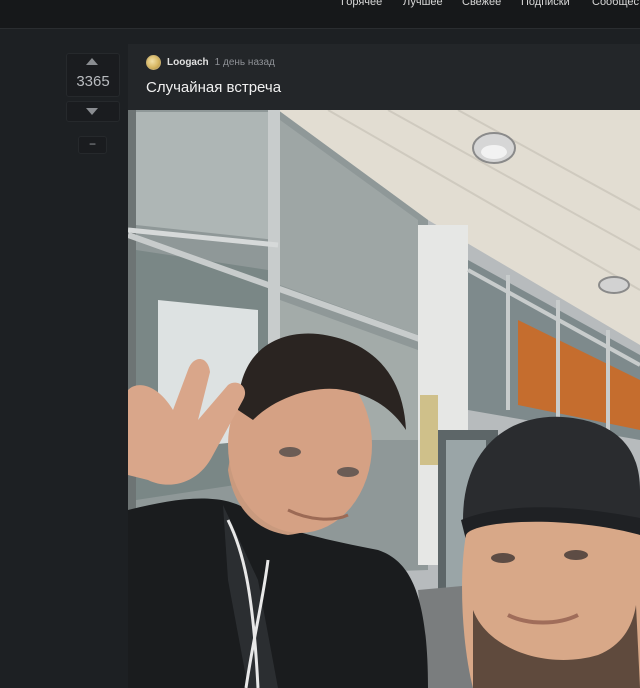 The image size is (640, 688). Describe the element at coordinates (92, 61) in the screenshot. I see `arrow-up-icon` at that location.